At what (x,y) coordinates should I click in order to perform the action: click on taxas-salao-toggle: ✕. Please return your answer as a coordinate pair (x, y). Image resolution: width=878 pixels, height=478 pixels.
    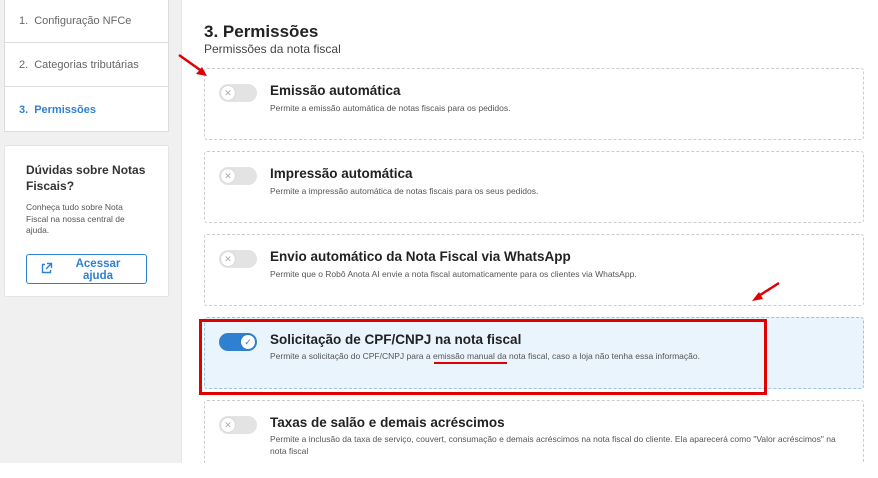
    Looking at the image, I should click on (238, 425).